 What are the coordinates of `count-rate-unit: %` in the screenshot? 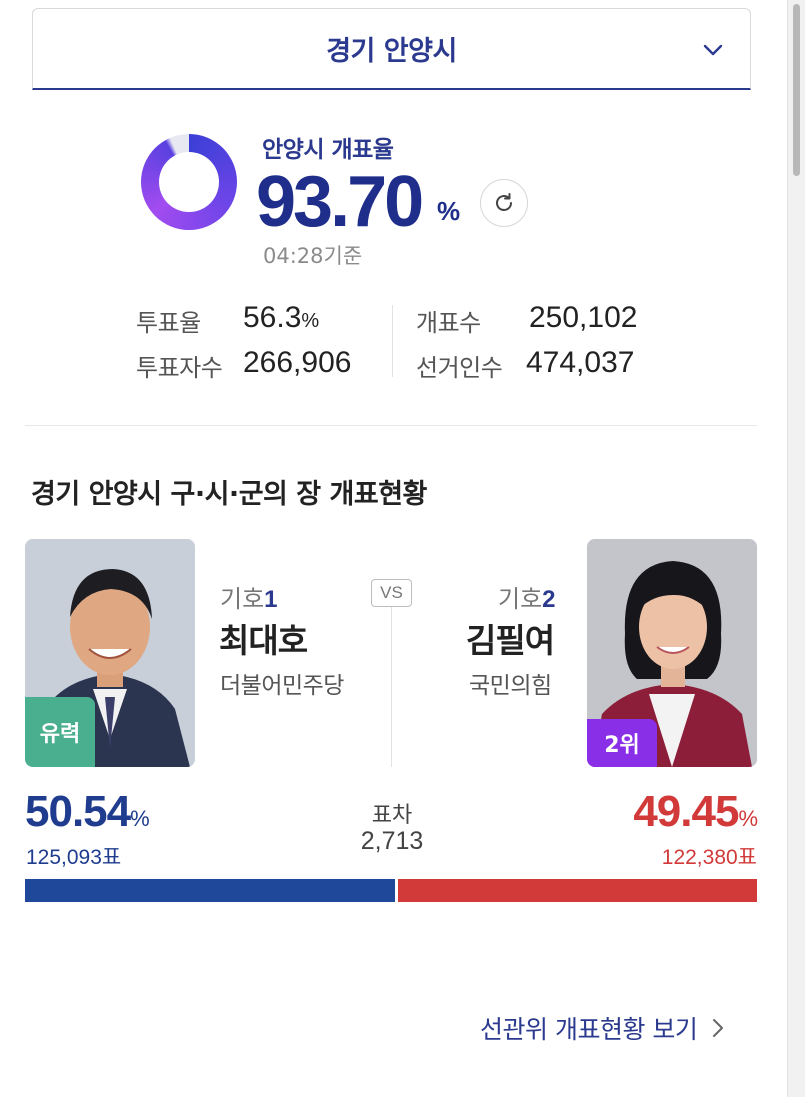 It's located at (449, 211).